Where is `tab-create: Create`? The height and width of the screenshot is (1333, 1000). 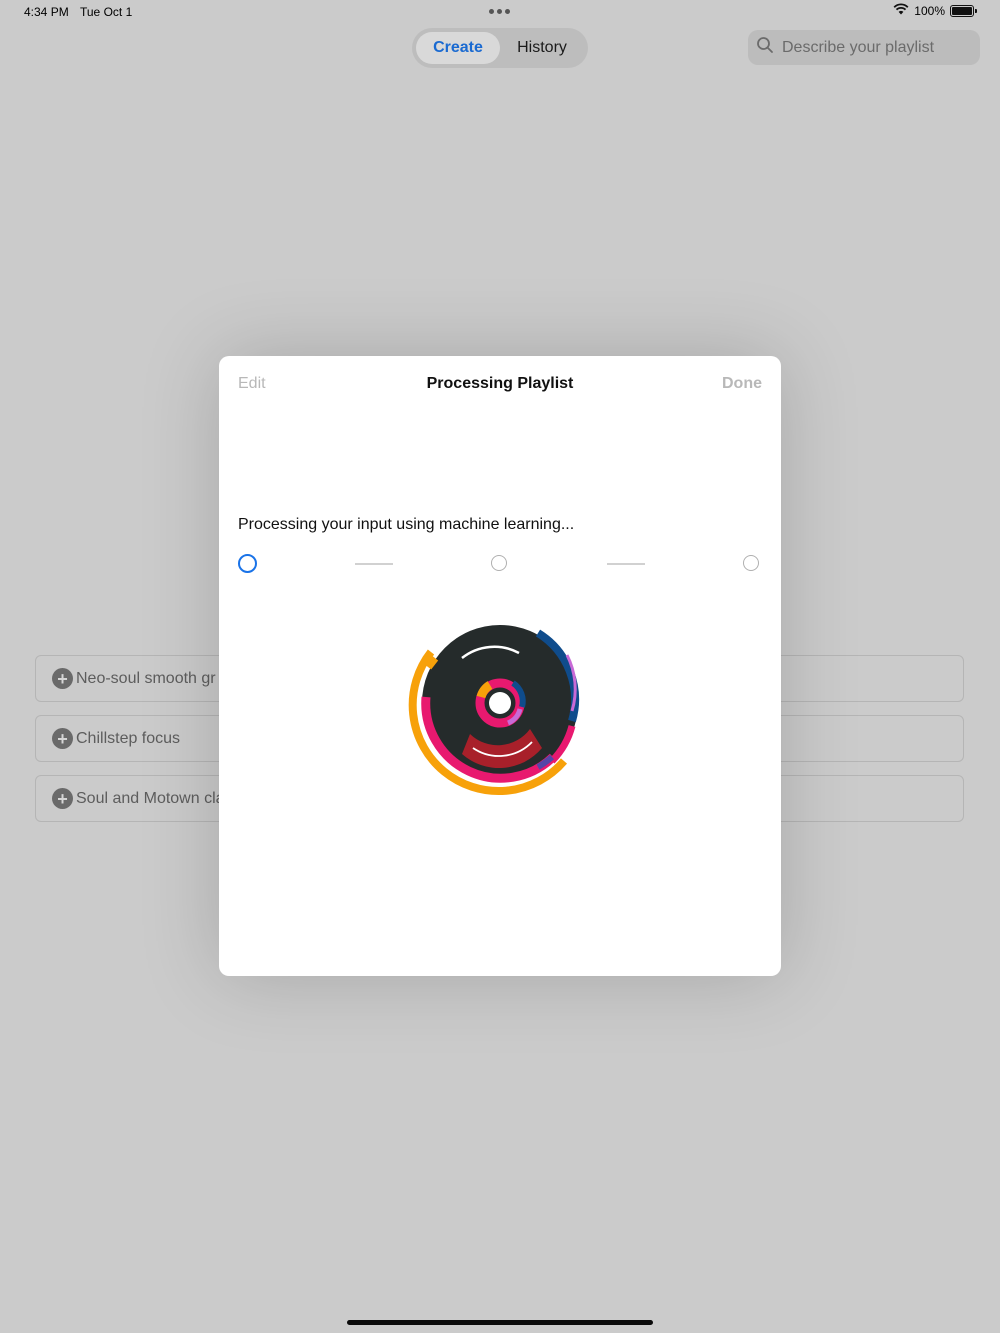
tab-create: Create is located at coordinates (458, 48).